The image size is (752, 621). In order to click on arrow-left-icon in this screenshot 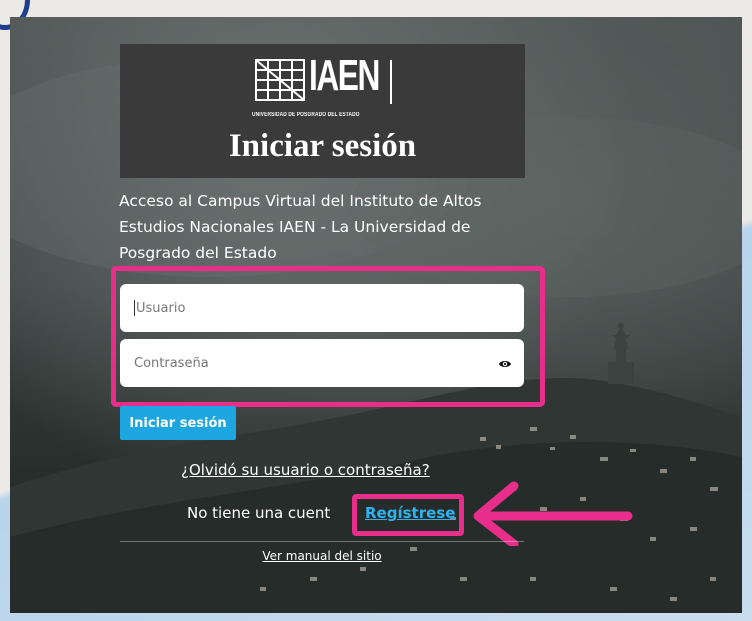, I will do `click(553, 513)`.